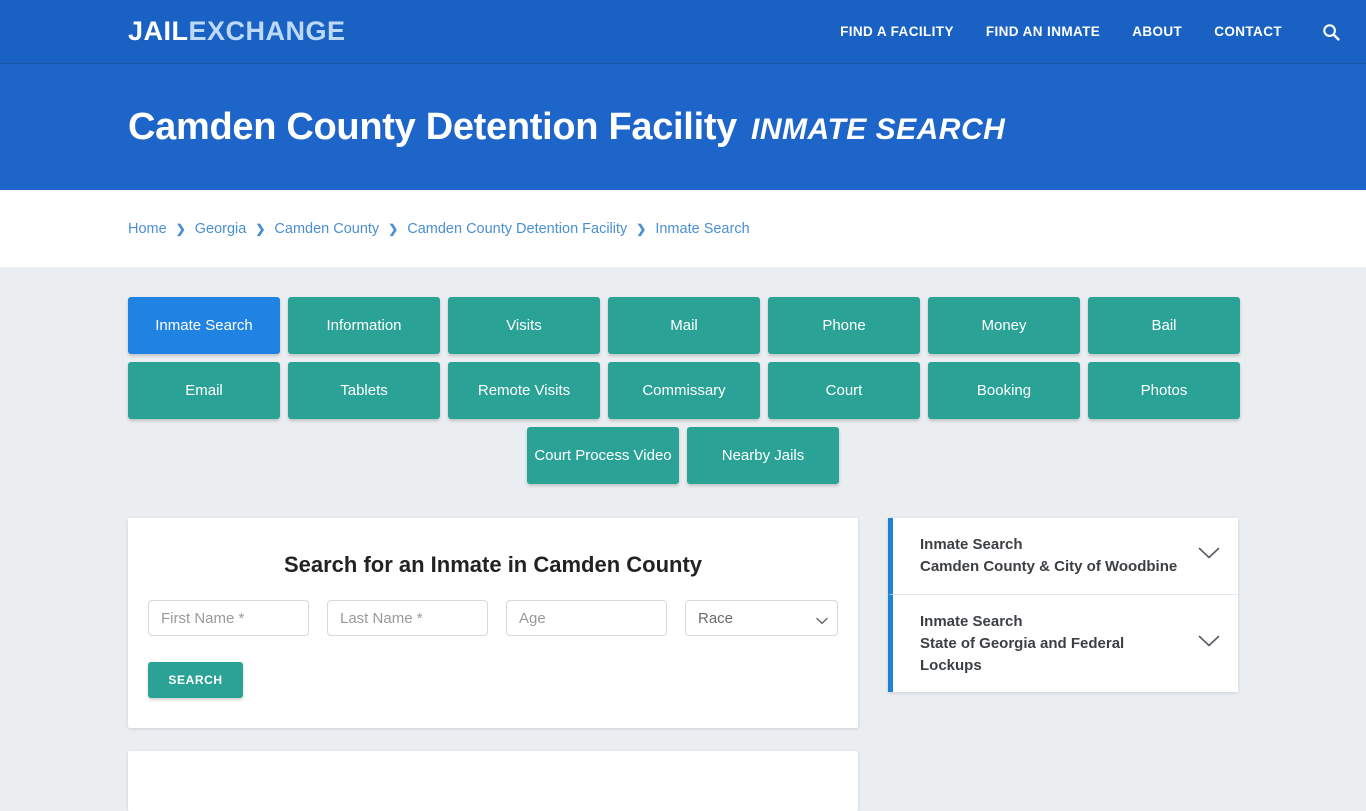  What do you see at coordinates (1157, 31) in the screenshot?
I see `nav-about: ABOUT` at bounding box center [1157, 31].